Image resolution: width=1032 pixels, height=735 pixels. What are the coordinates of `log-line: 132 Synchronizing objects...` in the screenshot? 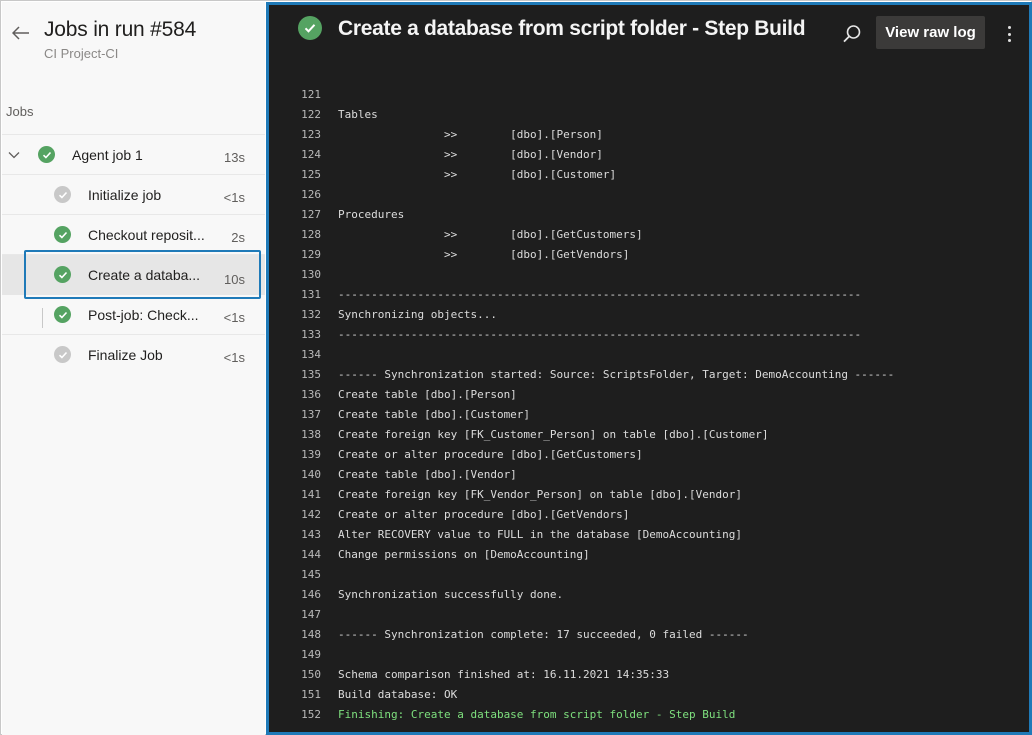 It's located at (649, 315).